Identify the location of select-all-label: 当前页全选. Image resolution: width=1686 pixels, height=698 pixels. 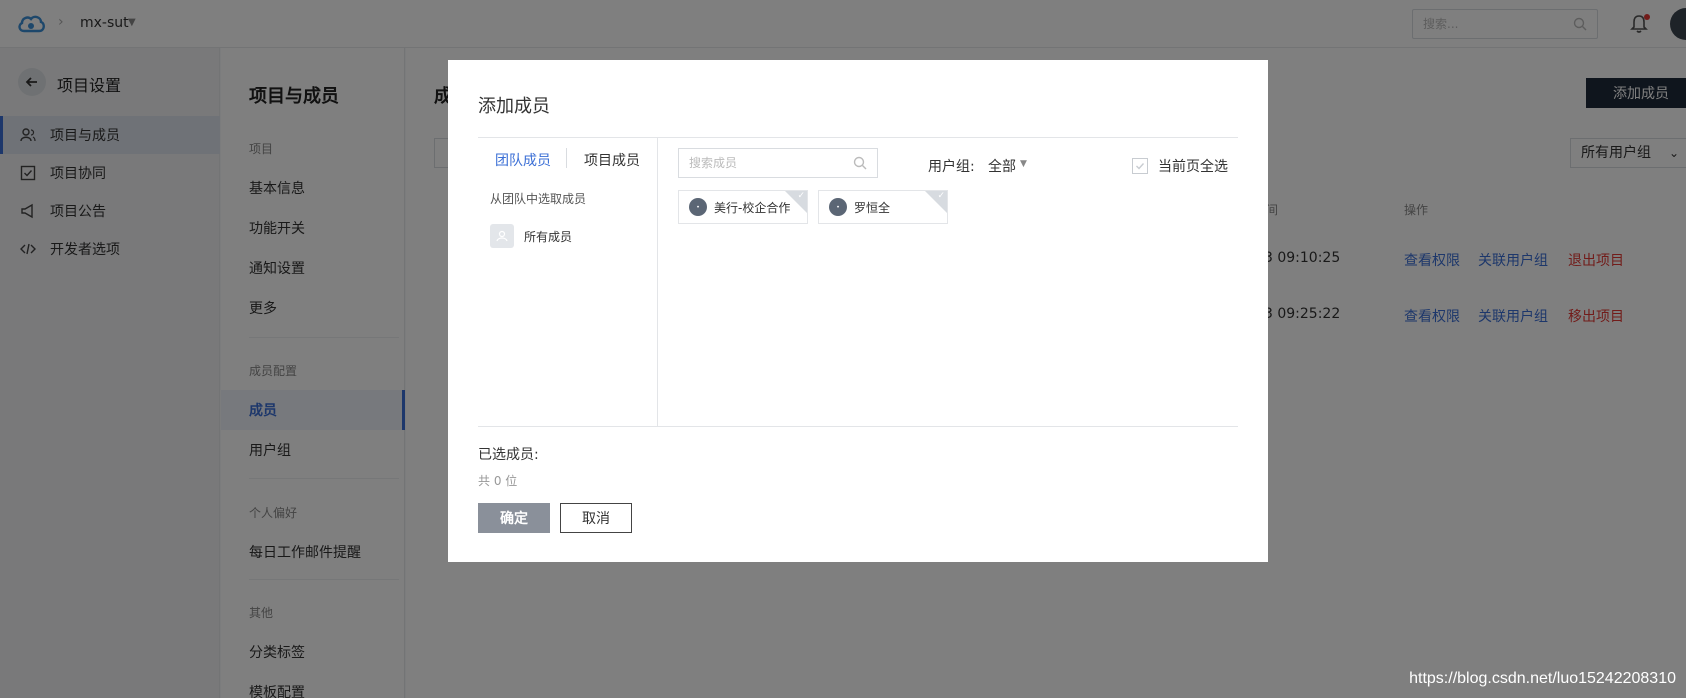
(1193, 167).